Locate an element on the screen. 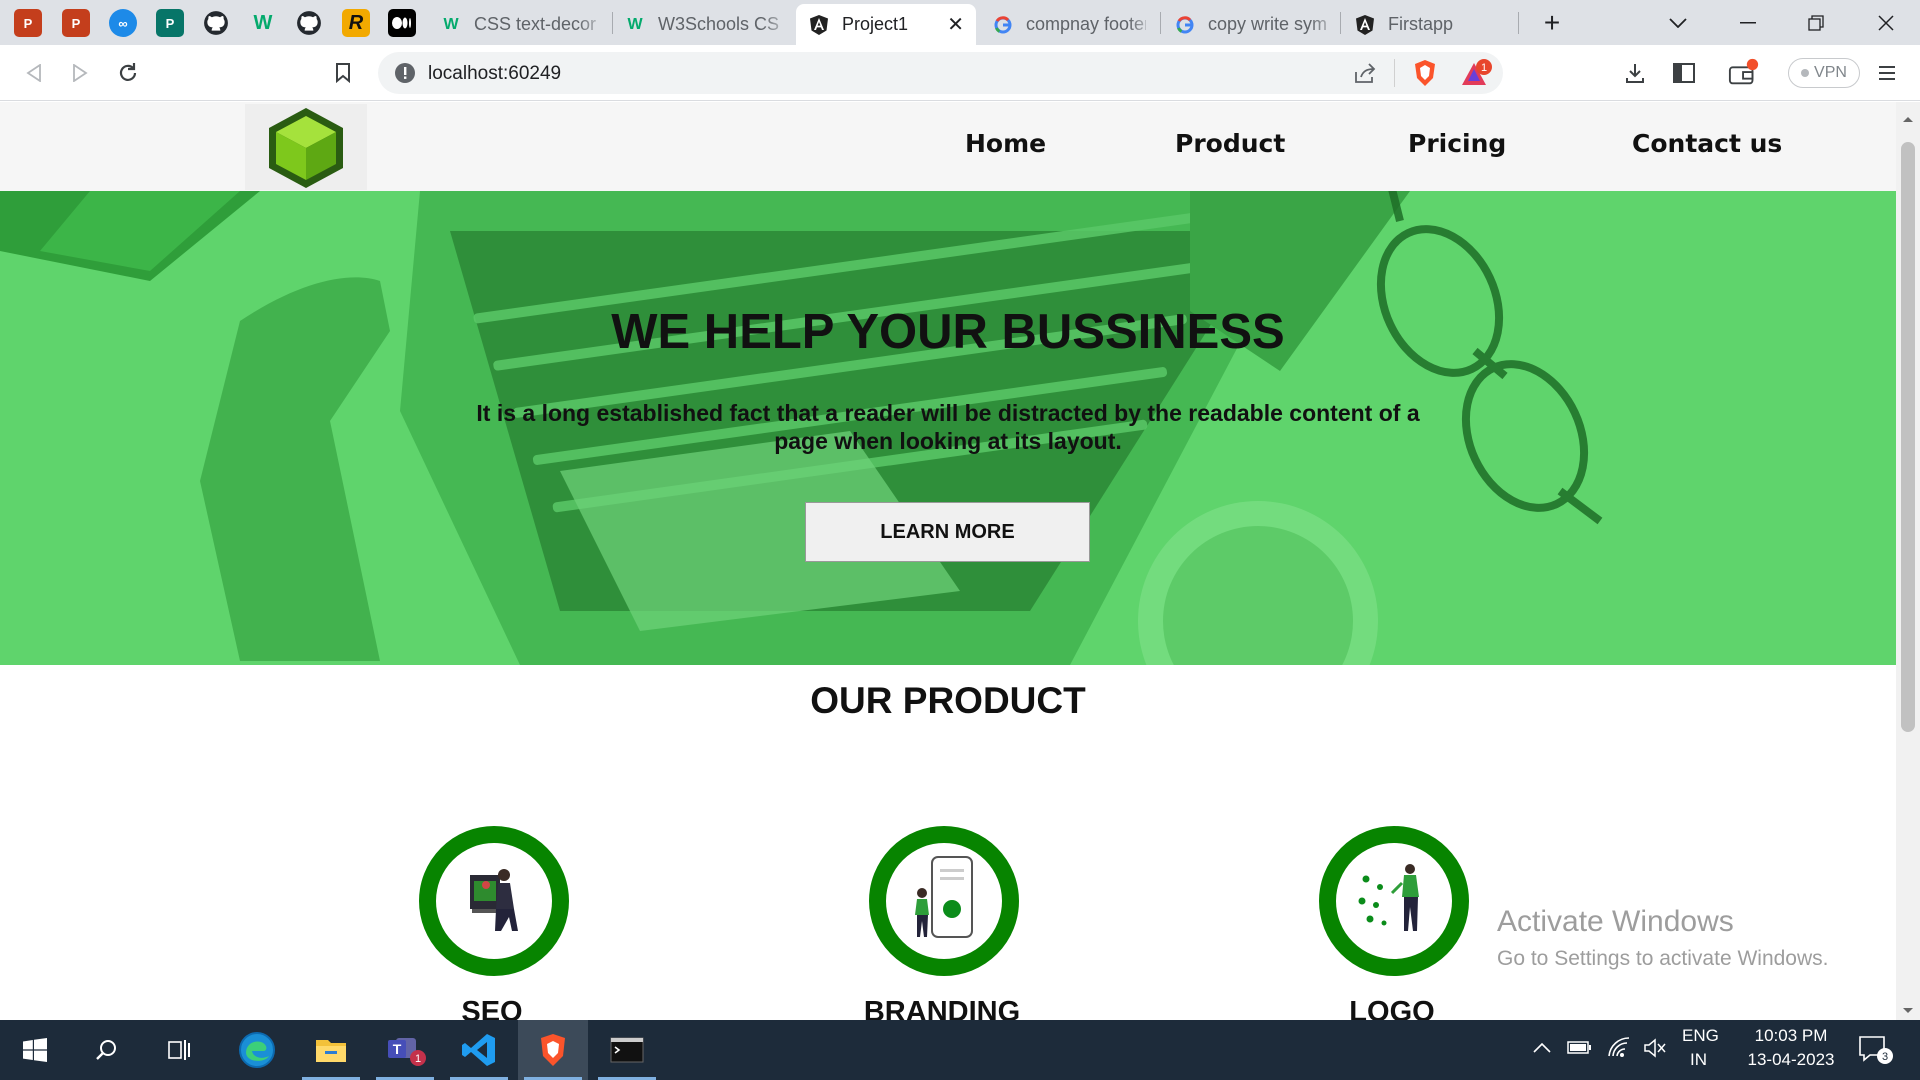 This screenshot has height=1080, width=1920. scroll-thumb is located at coordinates (1908, 437).